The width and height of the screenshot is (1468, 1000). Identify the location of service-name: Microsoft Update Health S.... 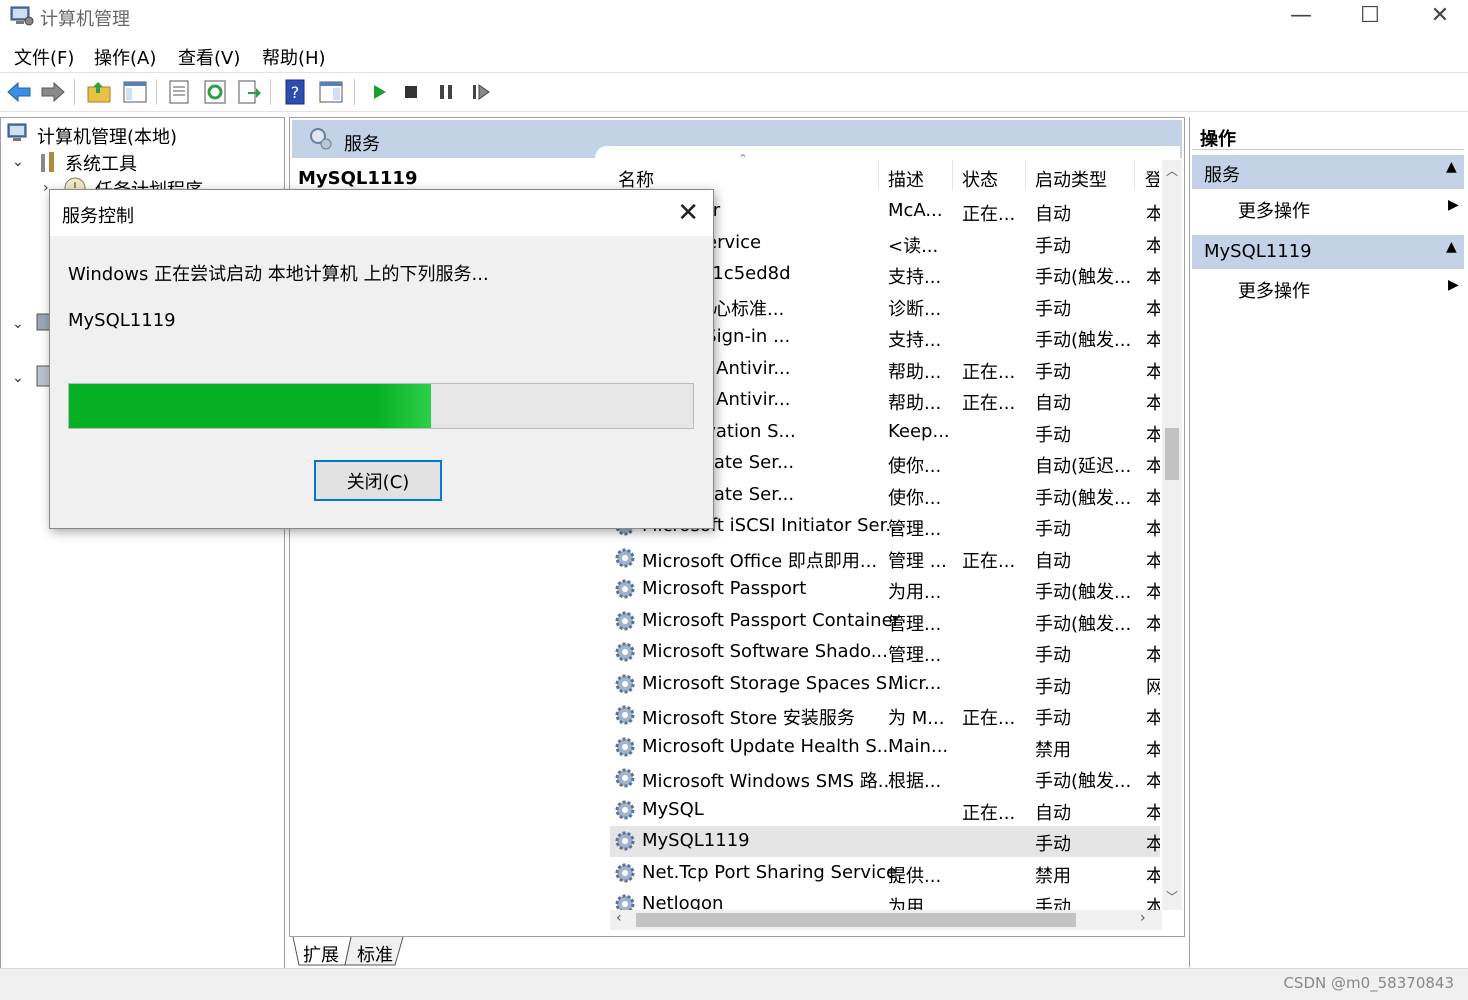
(768, 746).